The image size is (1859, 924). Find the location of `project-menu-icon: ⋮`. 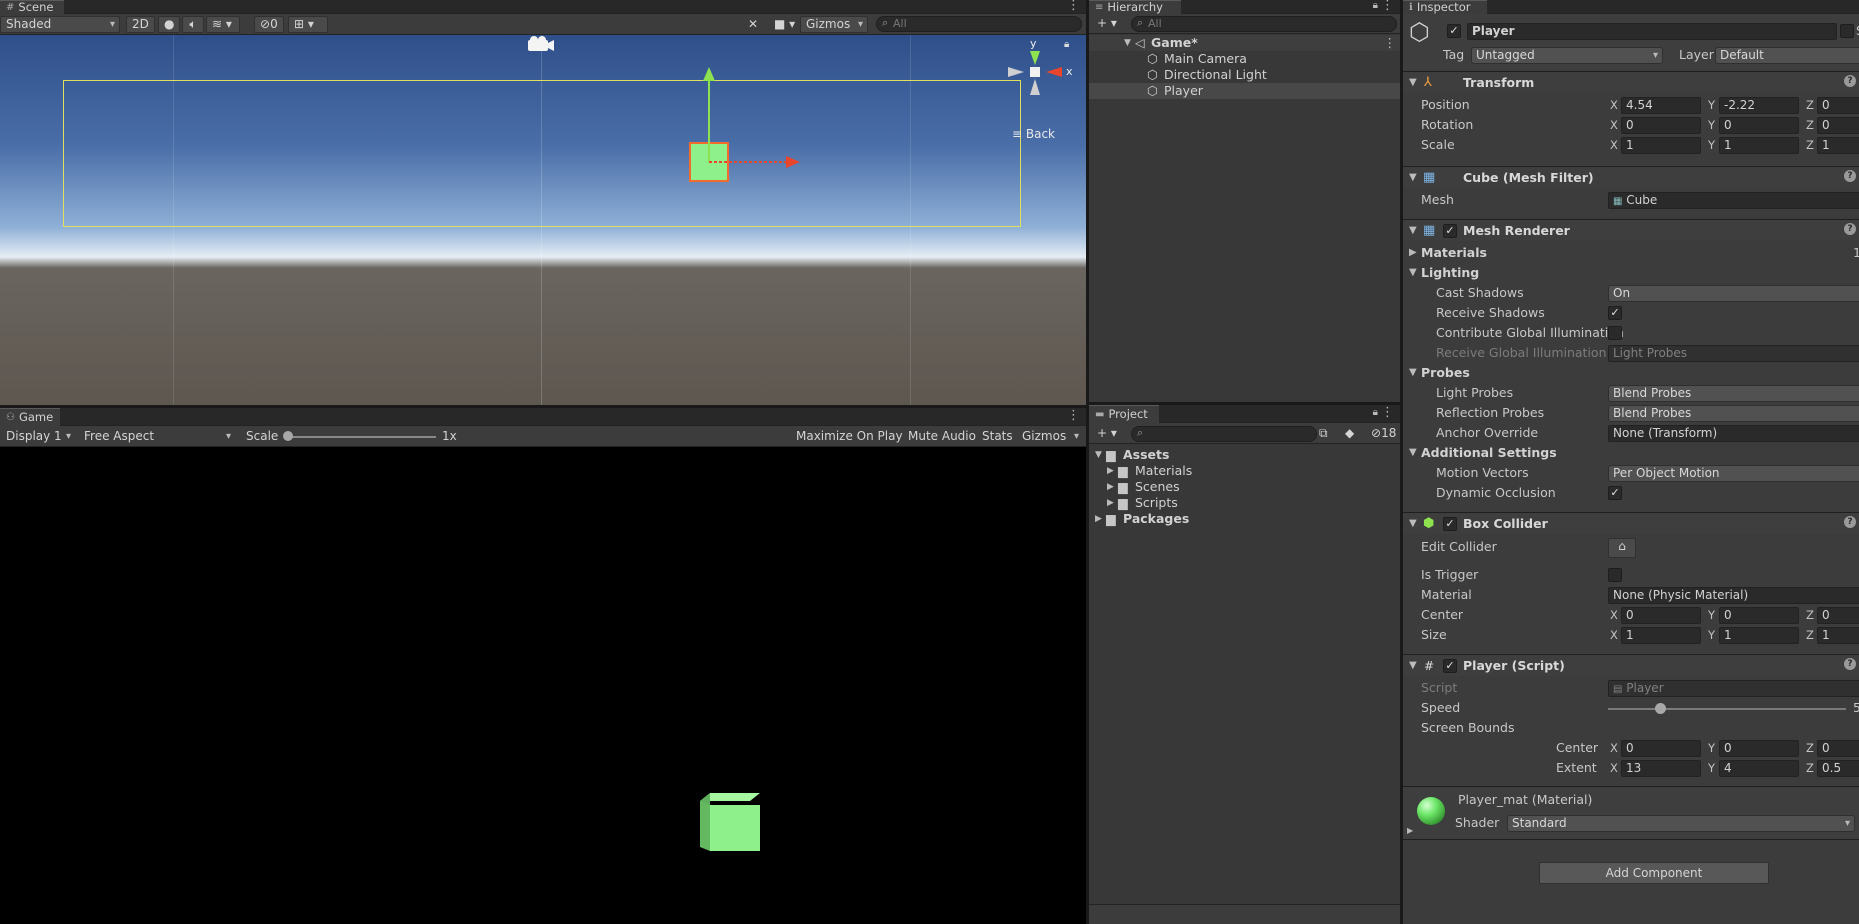

project-menu-icon: ⋮ is located at coordinates (1387, 413).